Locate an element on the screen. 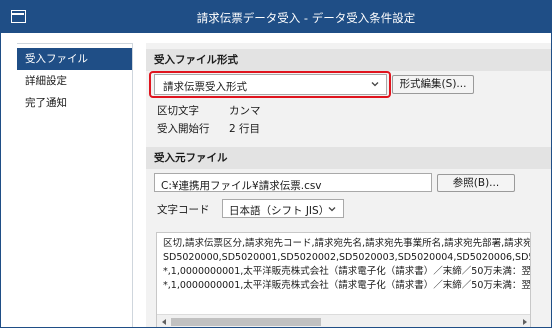 The height and width of the screenshot is (328, 552). scroll-right-icon is located at coordinates (525, 322).